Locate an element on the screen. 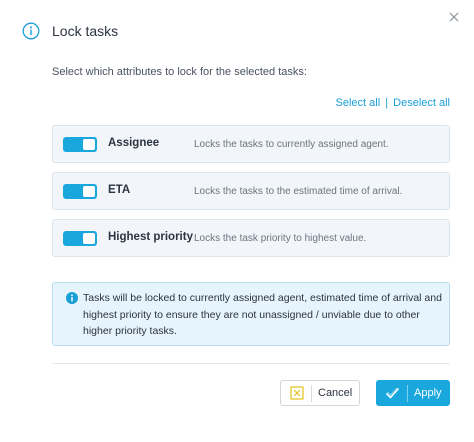 This screenshot has width=474, height=442. dialog-title: Lock tasks is located at coordinates (85, 31).